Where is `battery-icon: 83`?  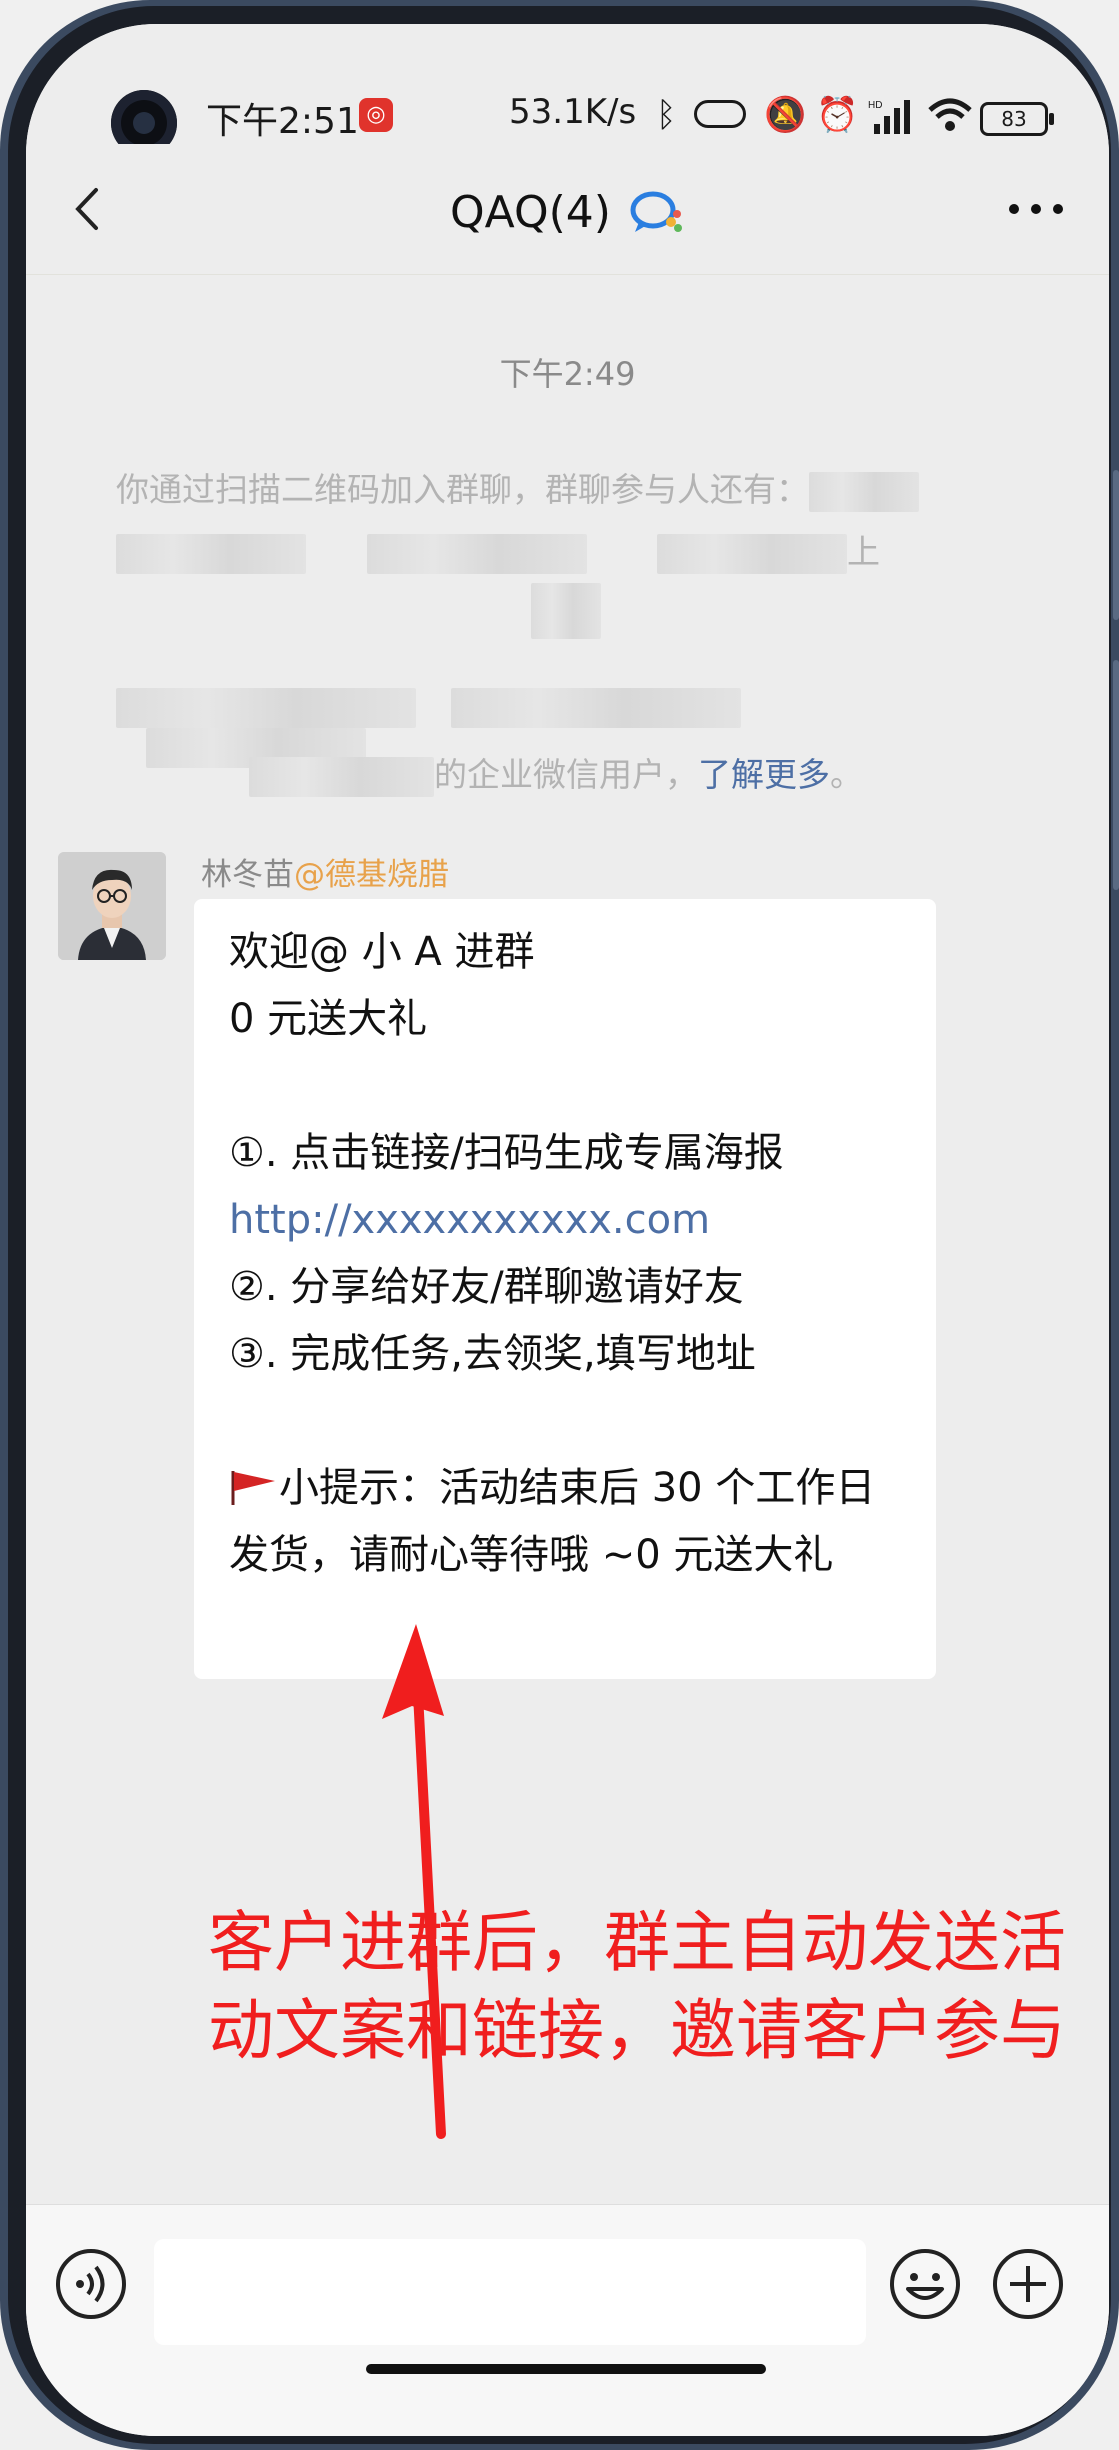
battery-icon: 83 is located at coordinates (1017, 119).